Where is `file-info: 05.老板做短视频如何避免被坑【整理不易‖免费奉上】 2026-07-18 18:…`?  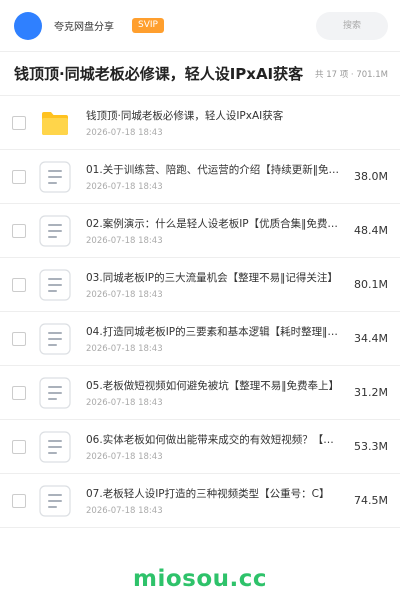
file-info: 05.老板做短视频如何避免被坑【整理不易‖免费奉上】 2026-07-18 18:… is located at coordinates (215, 393).